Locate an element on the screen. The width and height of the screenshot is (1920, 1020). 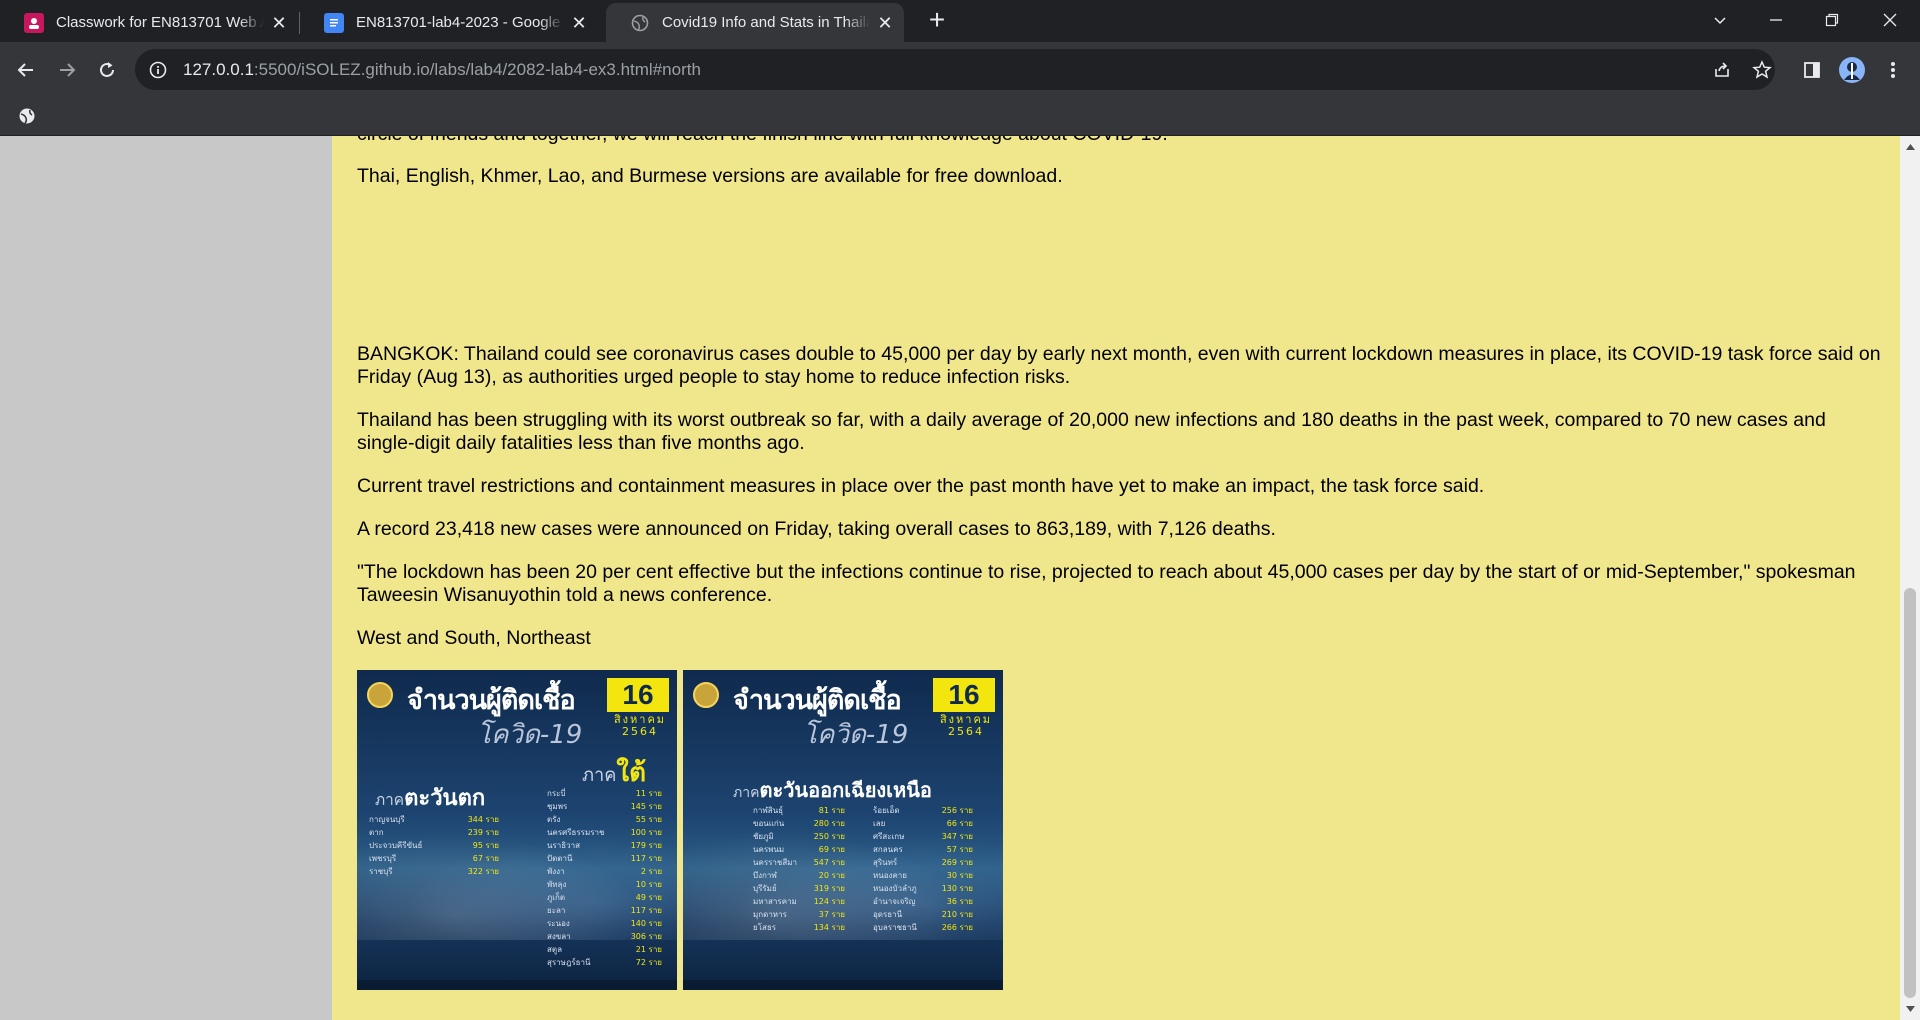
google-classroom-icon is located at coordinates (34, 22).